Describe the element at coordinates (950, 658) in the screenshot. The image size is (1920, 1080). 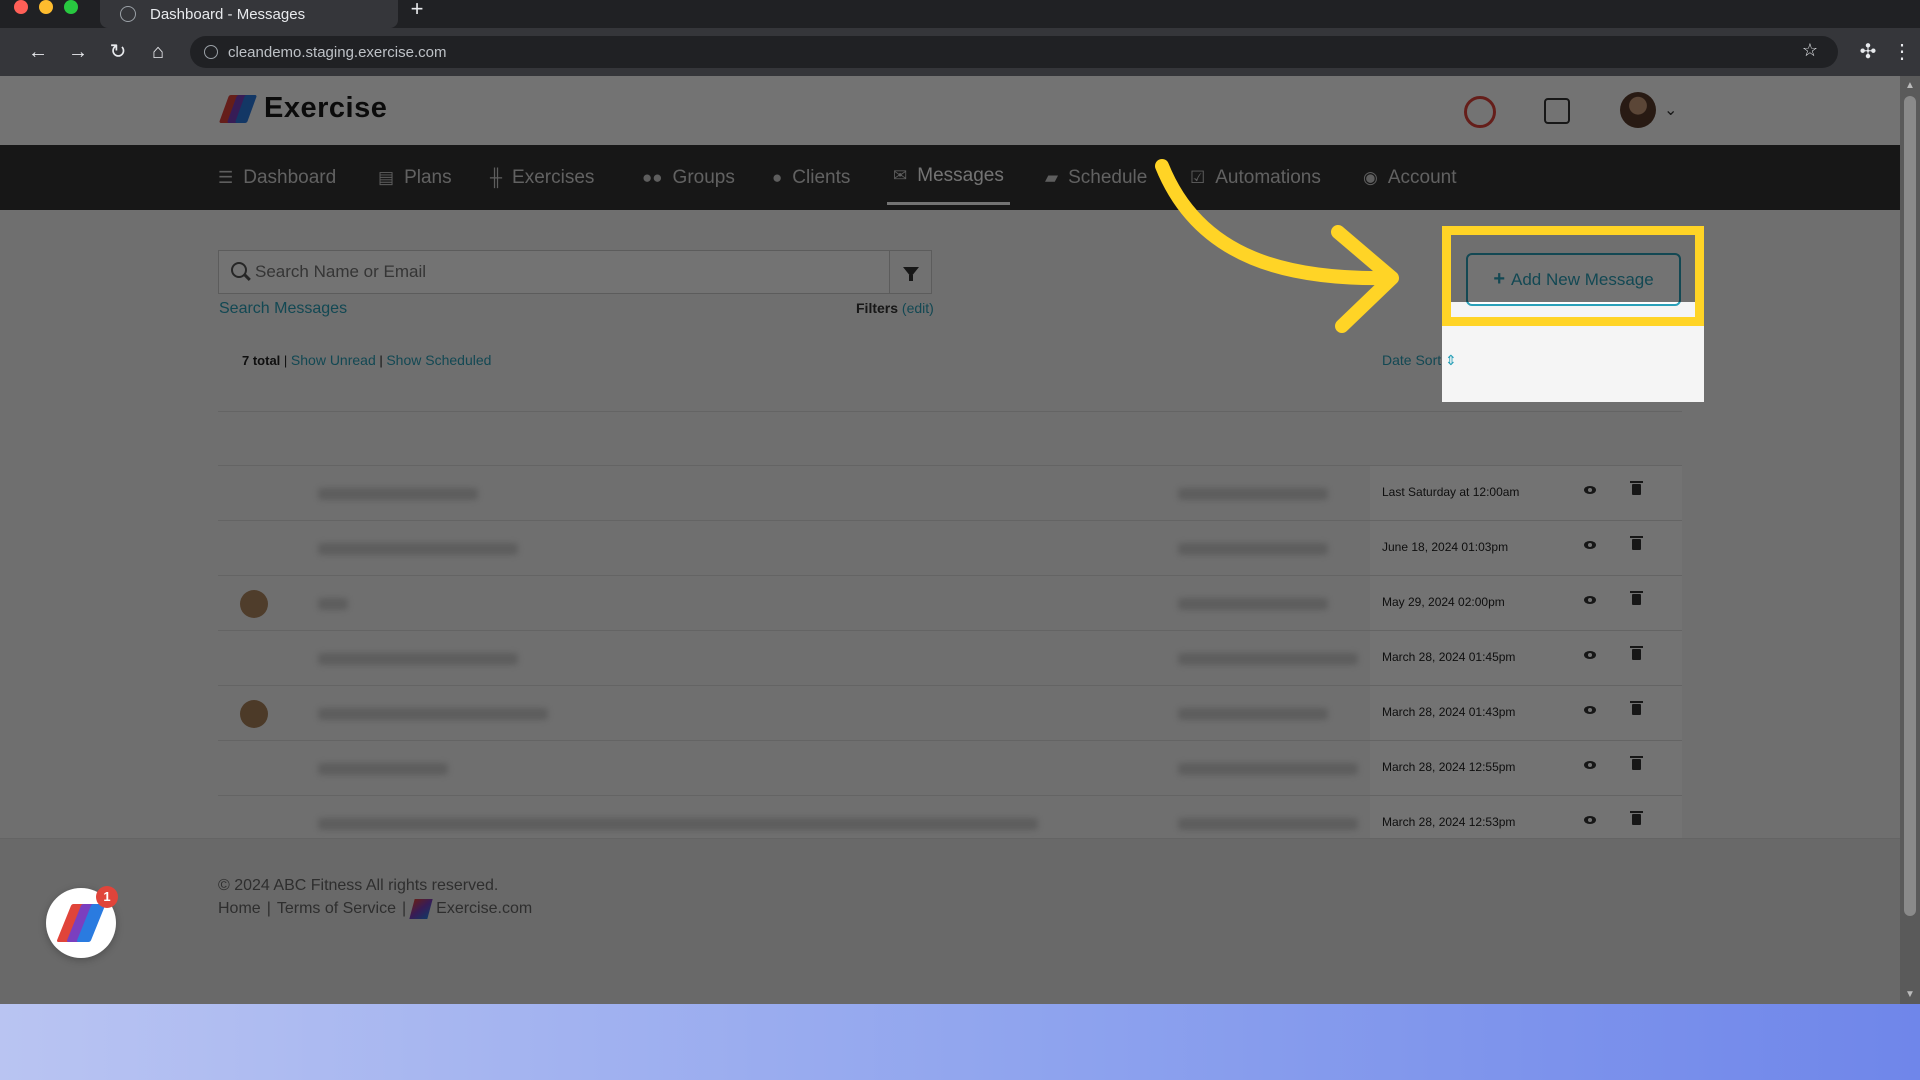
I see `table-row: March 28, 2024 01:45pm` at that location.